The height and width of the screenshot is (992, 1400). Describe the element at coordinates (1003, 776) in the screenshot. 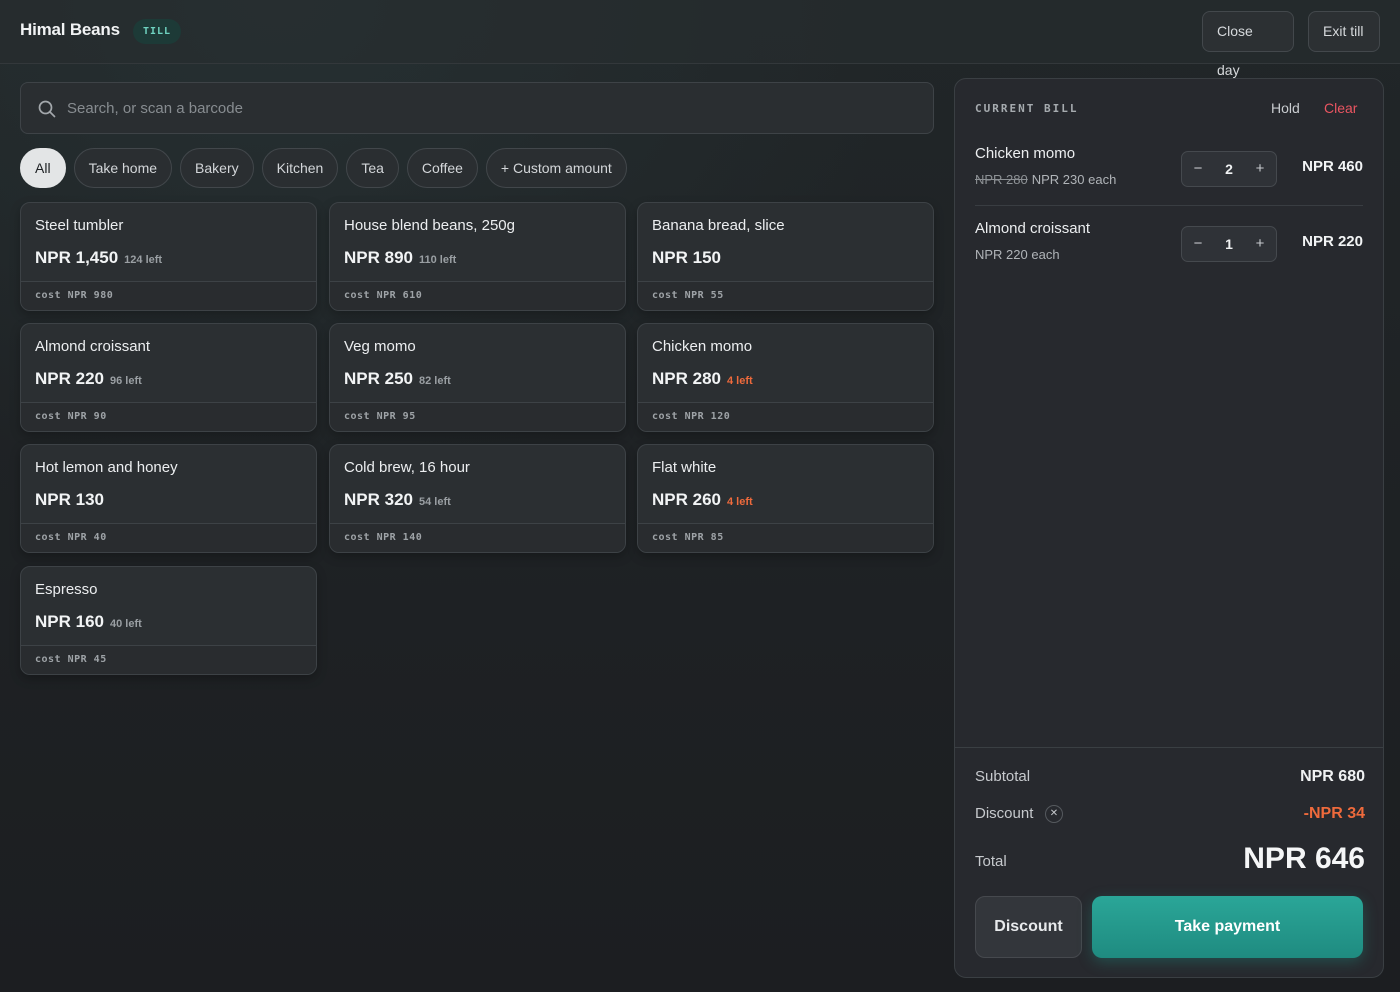

I see `subtotal-label: Subtotal` at that location.